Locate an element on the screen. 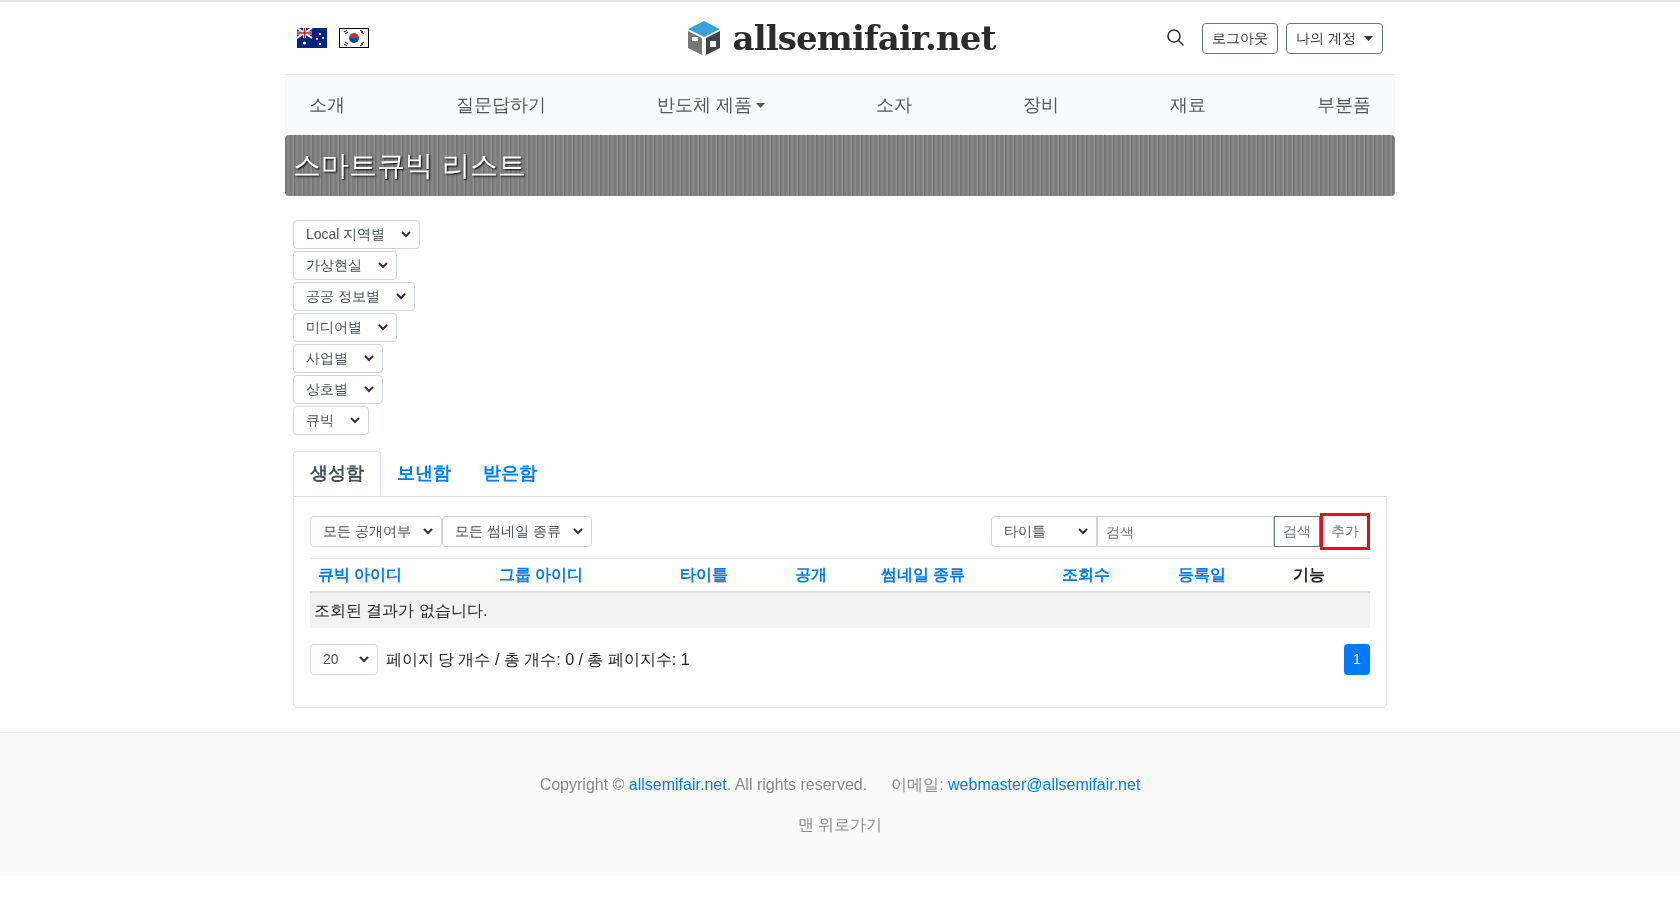  sortable-column-header: 공개 is located at coordinates (811, 575).